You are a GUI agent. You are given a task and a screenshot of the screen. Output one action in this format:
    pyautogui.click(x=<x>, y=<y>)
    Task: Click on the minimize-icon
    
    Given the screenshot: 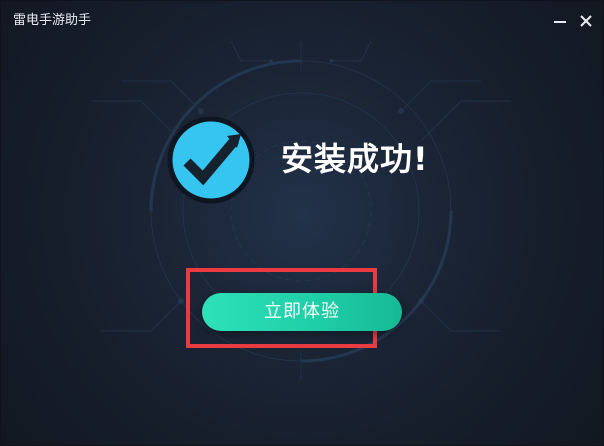 What is the action you would take?
    pyautogui.click(x=560, y=21)
    